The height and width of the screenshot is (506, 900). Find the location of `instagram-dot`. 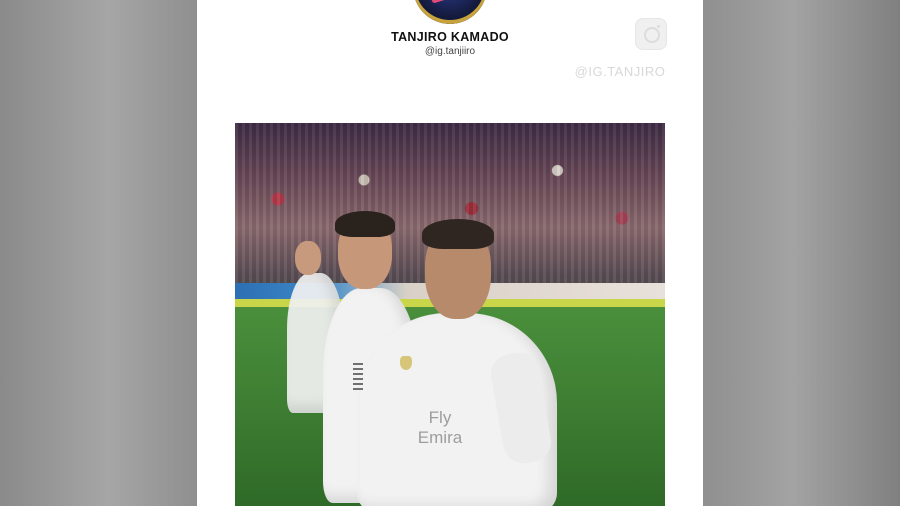

instagram-dot is located at coordinates (658, 26).